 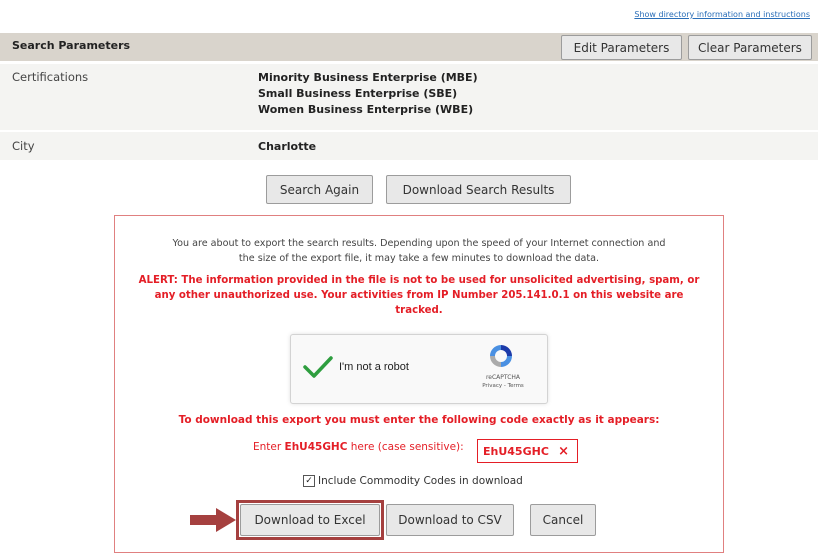 I want to click on download-search-results-button: Download Search Results, so click(x=478, y=189).